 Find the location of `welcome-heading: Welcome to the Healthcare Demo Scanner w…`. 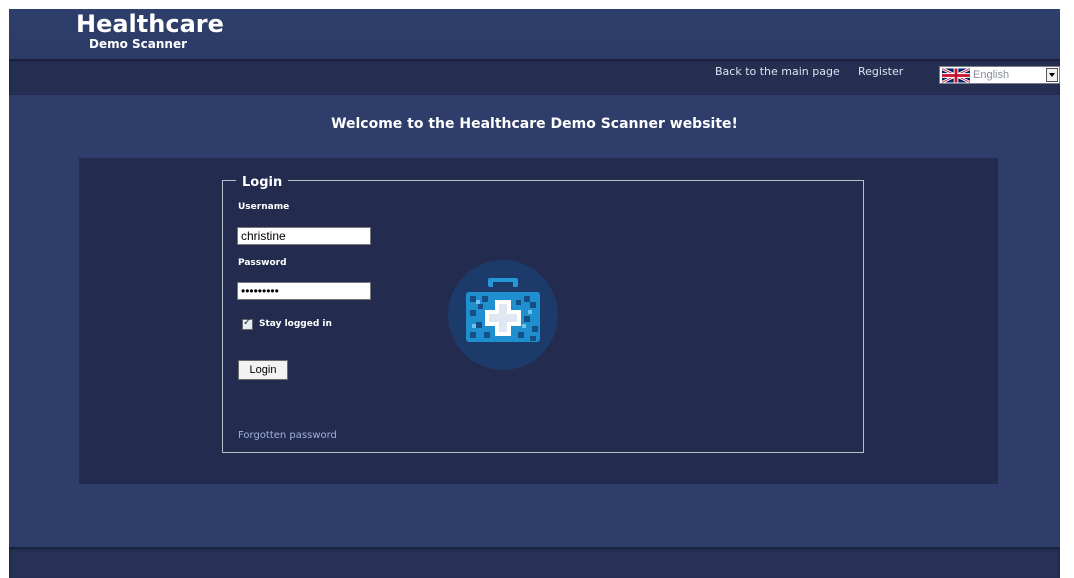

welcome-heading: Welcome to the Healthcare Demo Scanner w… is located at coordinates (534, 124).